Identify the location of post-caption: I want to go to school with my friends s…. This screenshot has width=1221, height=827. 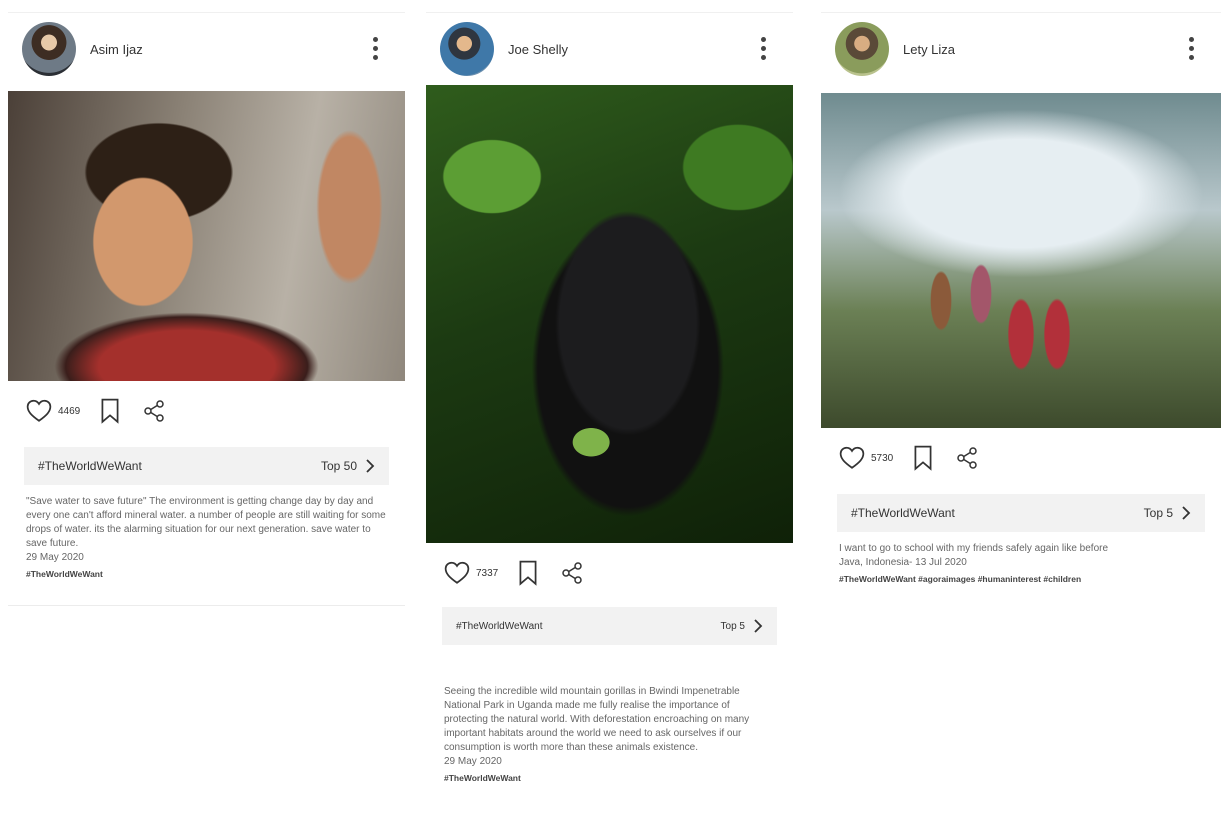
(974, 548).